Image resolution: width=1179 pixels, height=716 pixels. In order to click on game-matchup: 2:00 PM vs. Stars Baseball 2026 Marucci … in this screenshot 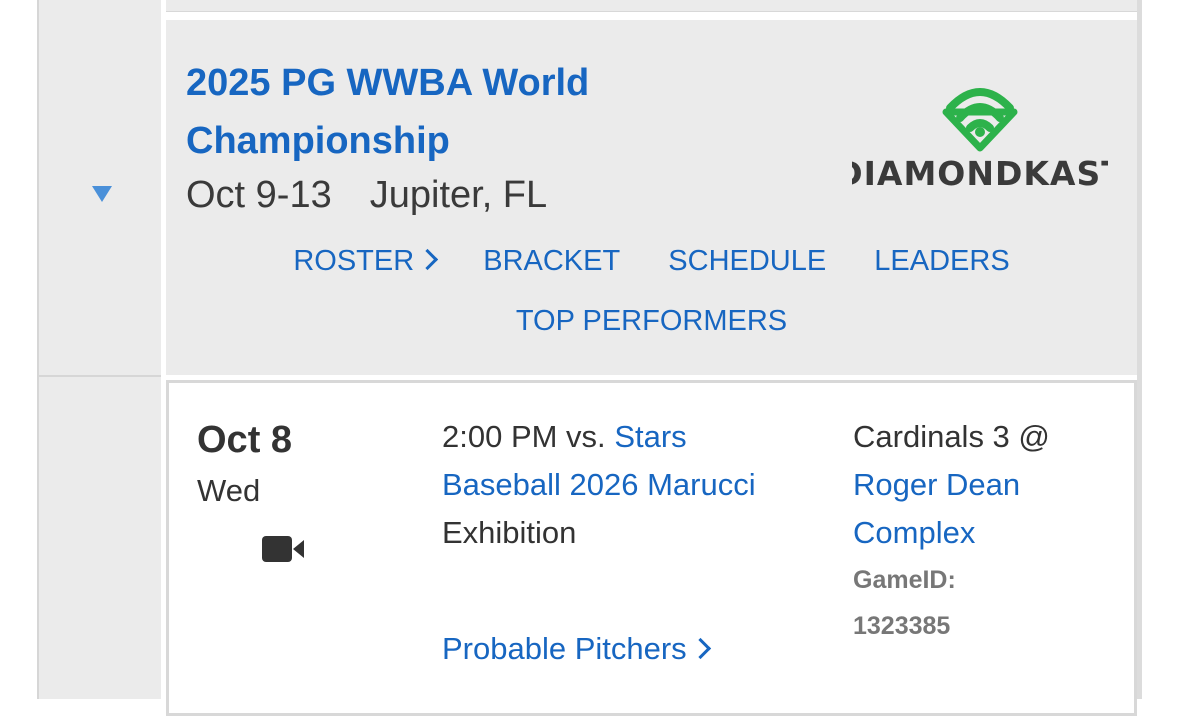, I will do `click(607, 485)`.